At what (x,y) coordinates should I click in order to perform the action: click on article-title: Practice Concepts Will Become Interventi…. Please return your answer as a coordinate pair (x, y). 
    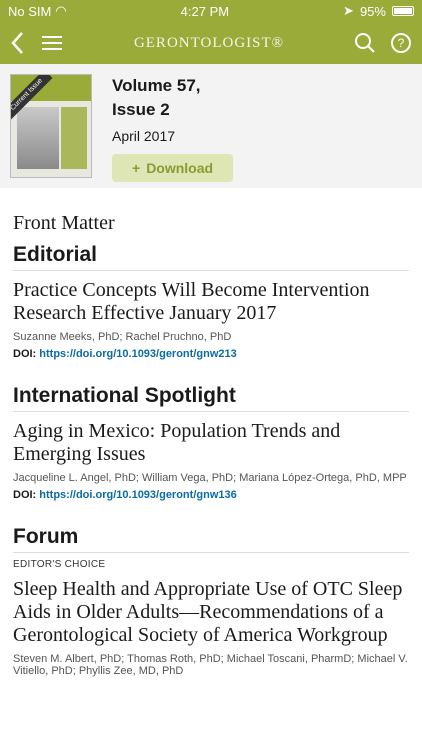
    Looking at the image, I should click on (211, 302).